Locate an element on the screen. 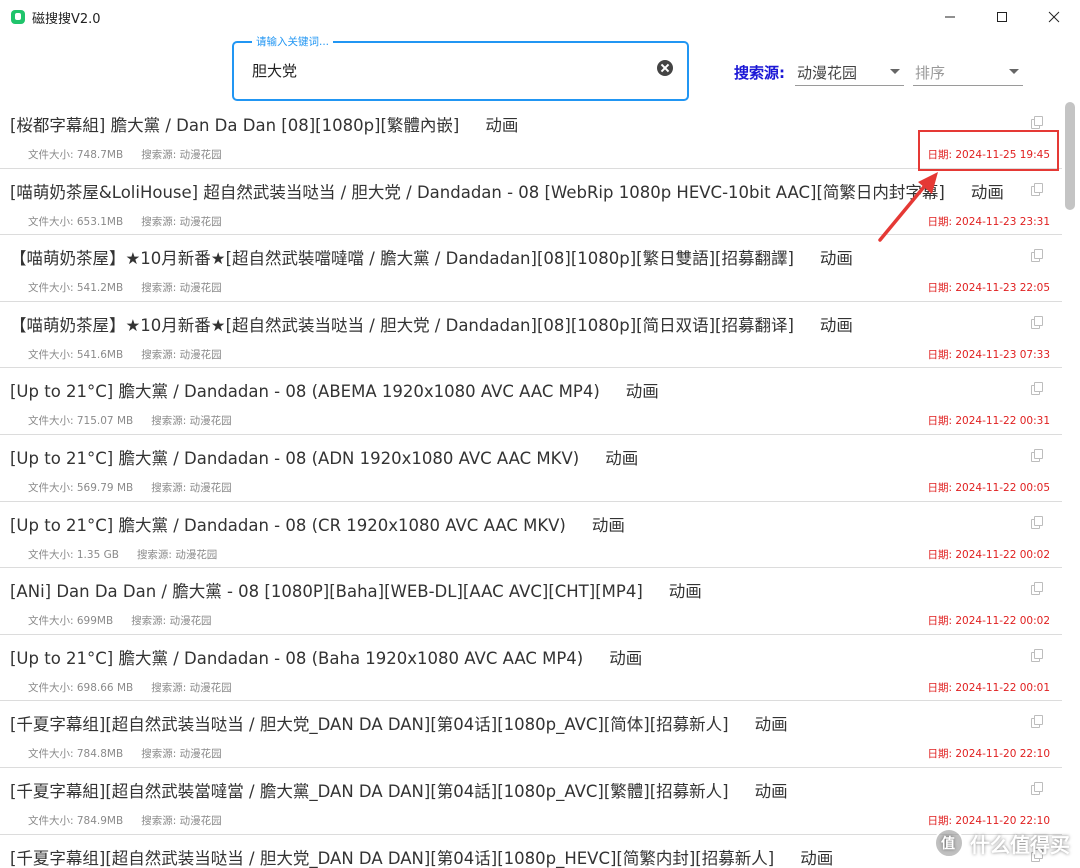 This screenshot has height=868, width=1080. result-size: 文件大小: 699MB is located at coordinates (71, 621).